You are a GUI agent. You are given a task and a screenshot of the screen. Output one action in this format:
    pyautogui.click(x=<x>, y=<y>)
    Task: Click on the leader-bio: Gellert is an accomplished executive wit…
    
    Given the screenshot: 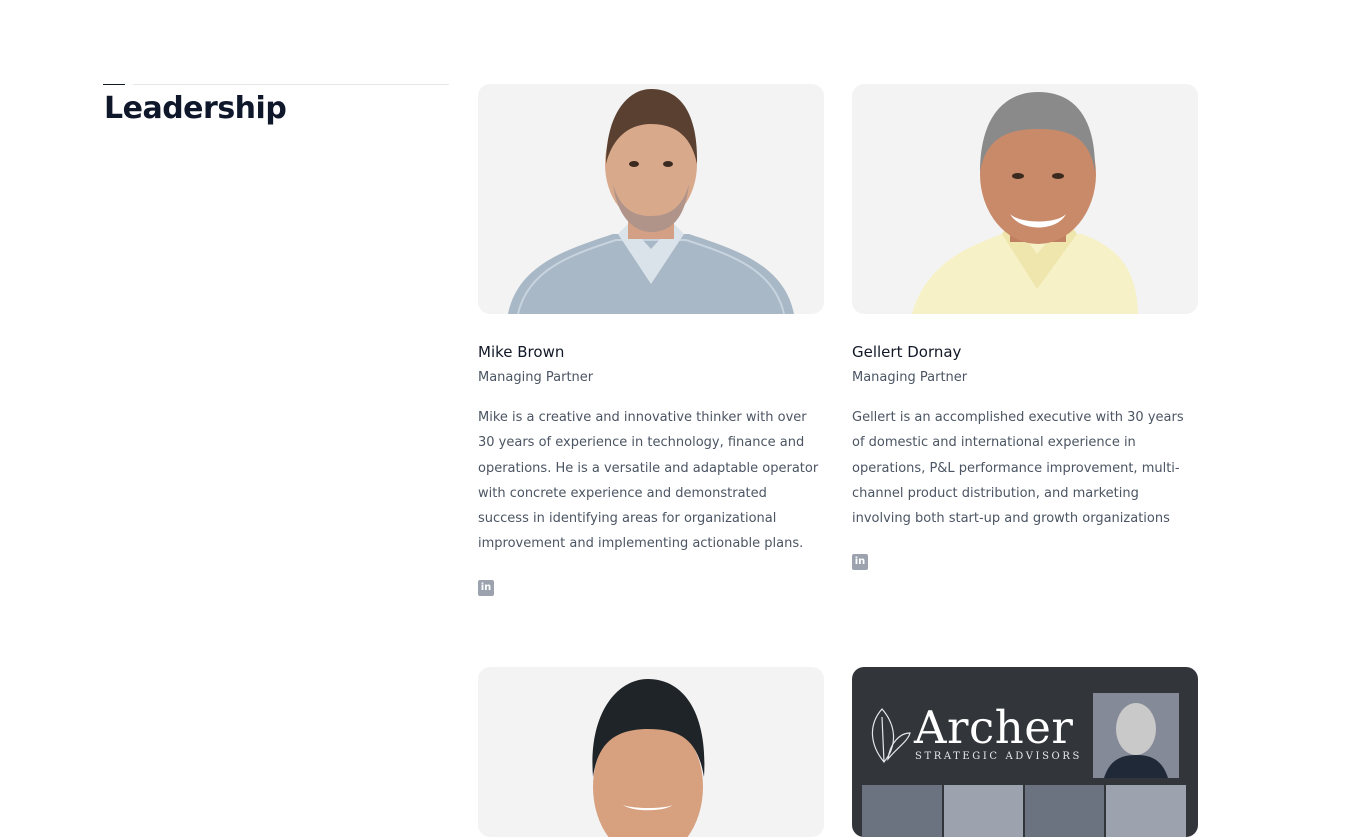 What is the action you would take?
    pyautogui.click(x=1018, y=468)
    